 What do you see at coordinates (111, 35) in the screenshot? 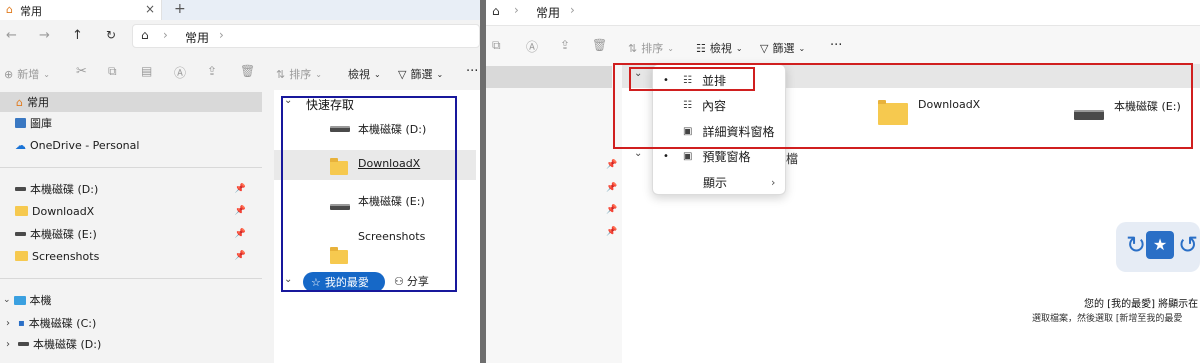
I see `refresh-icon: ↻` at bounding box center [111, 35].